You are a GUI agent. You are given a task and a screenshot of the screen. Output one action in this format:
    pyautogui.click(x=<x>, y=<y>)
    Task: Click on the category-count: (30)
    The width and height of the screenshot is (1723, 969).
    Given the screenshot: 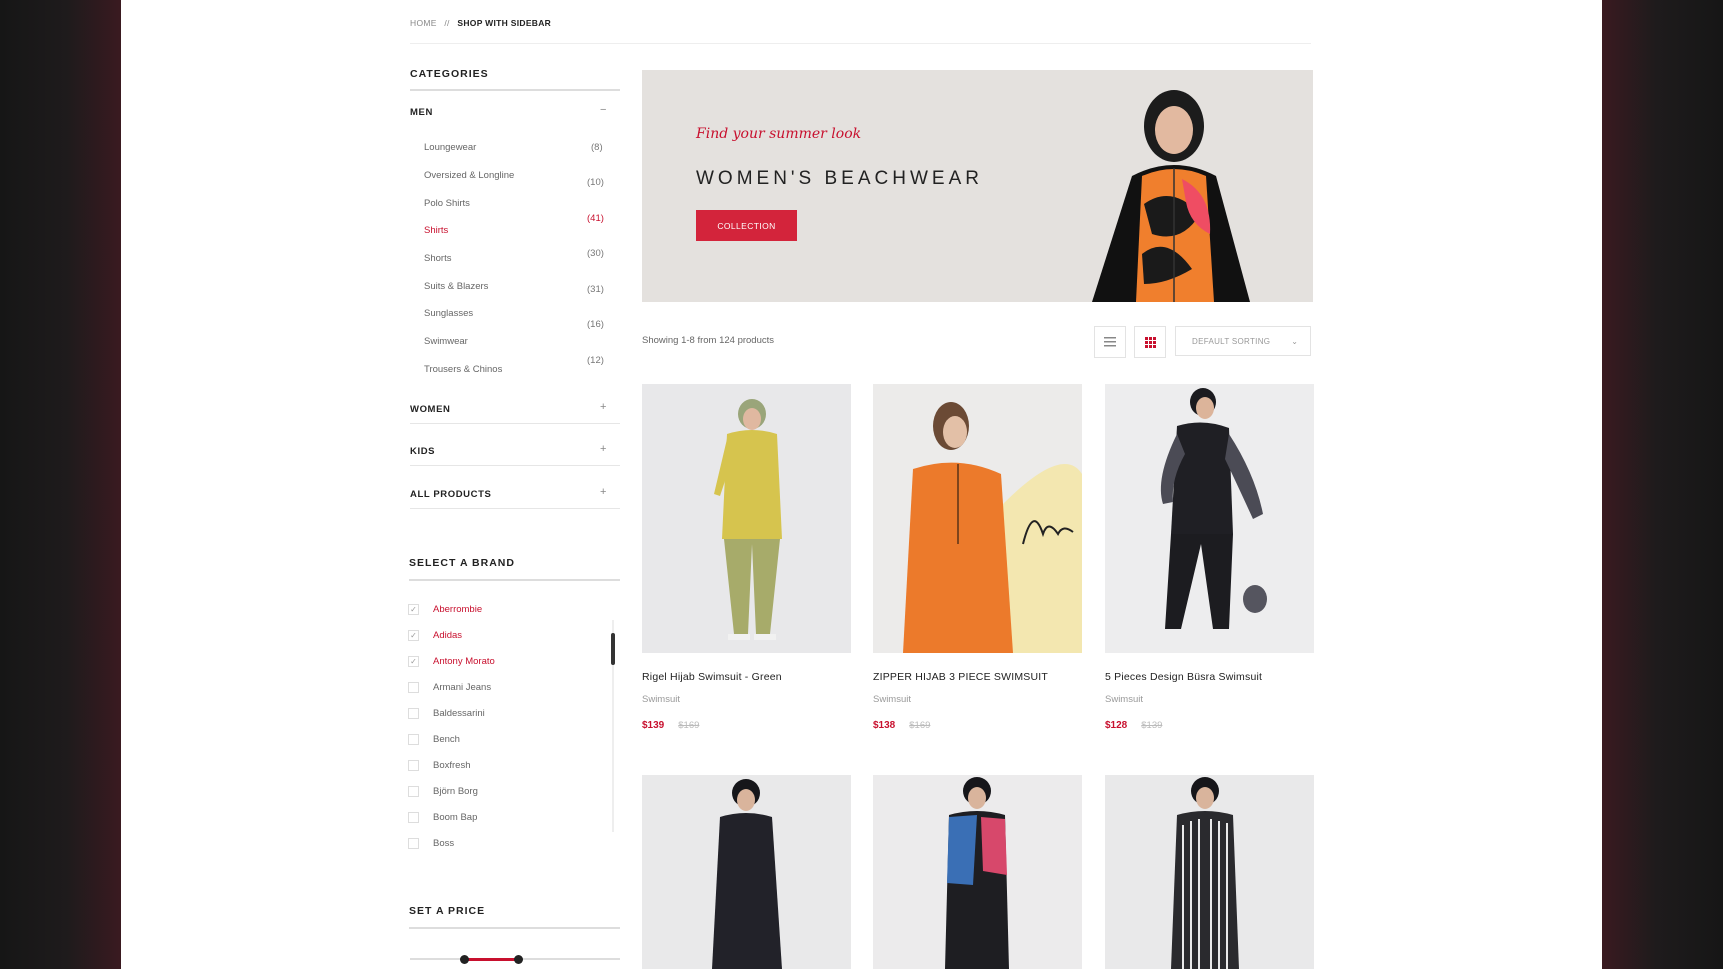 What is the action you would take?
    pyautogui.click(x=595, y=253)
    